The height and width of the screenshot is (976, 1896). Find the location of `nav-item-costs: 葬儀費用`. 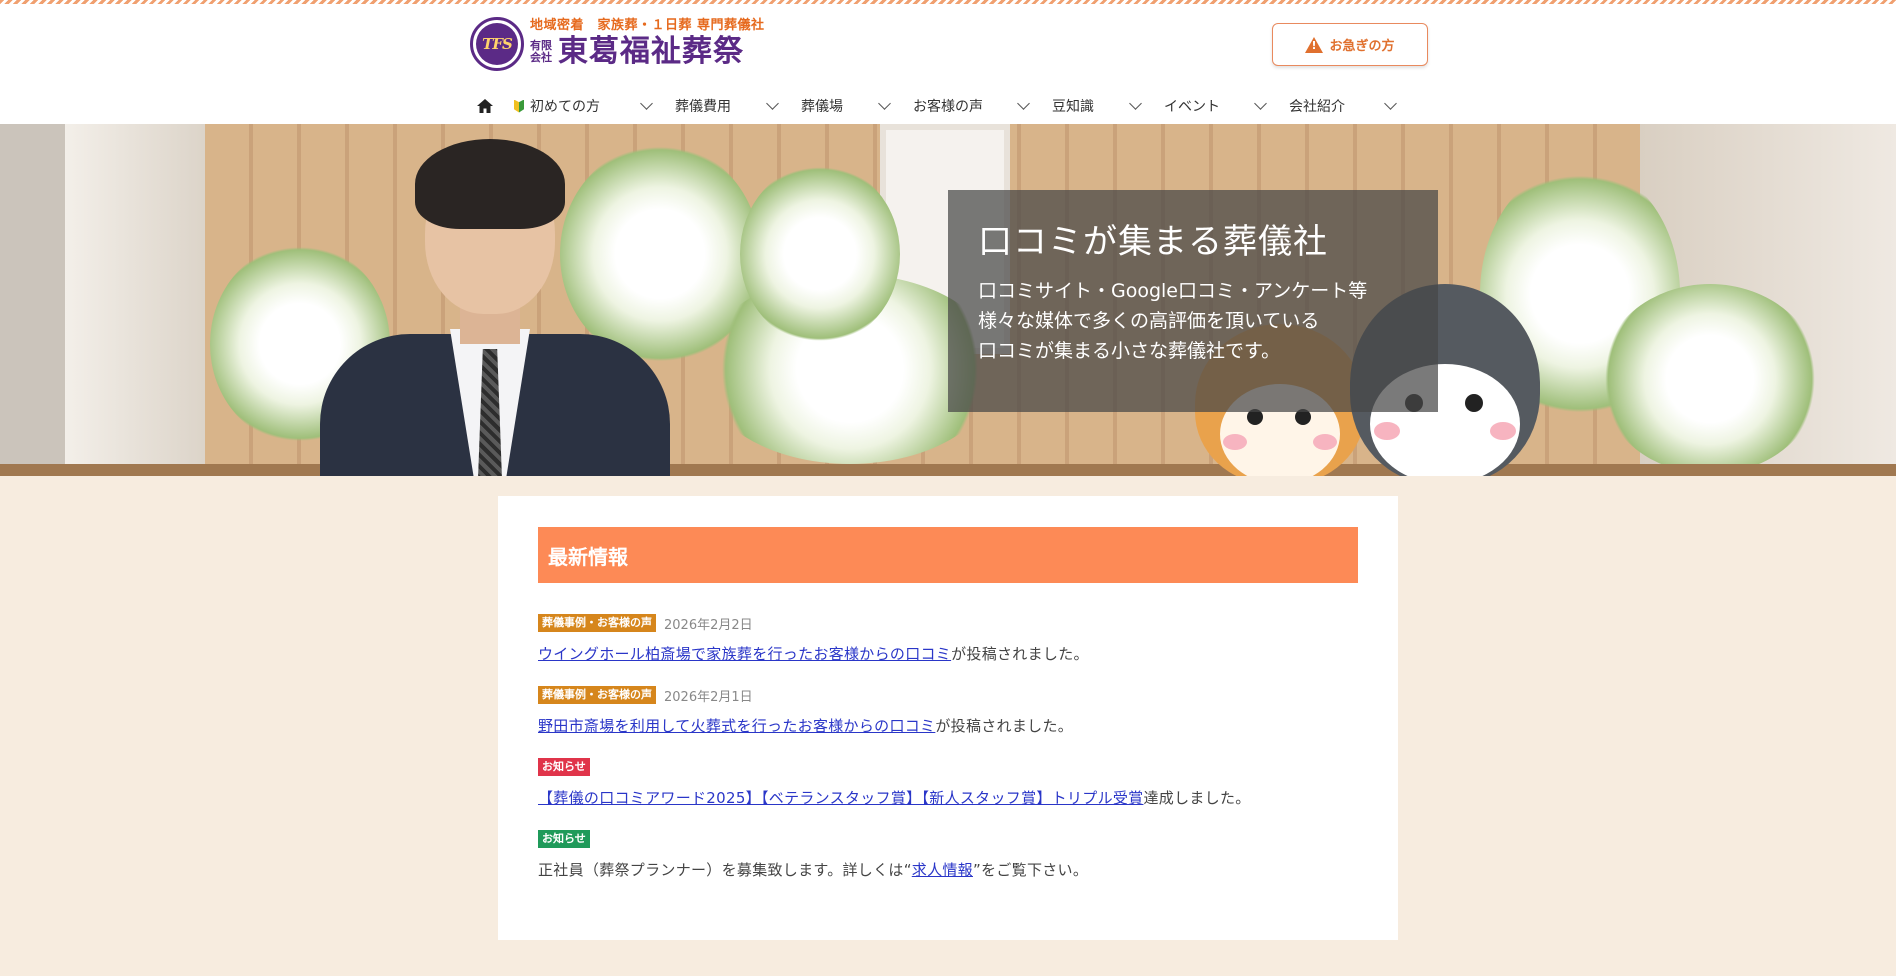

nav-item-costs: 葬儀費用 is located at coordinates (738, 106).